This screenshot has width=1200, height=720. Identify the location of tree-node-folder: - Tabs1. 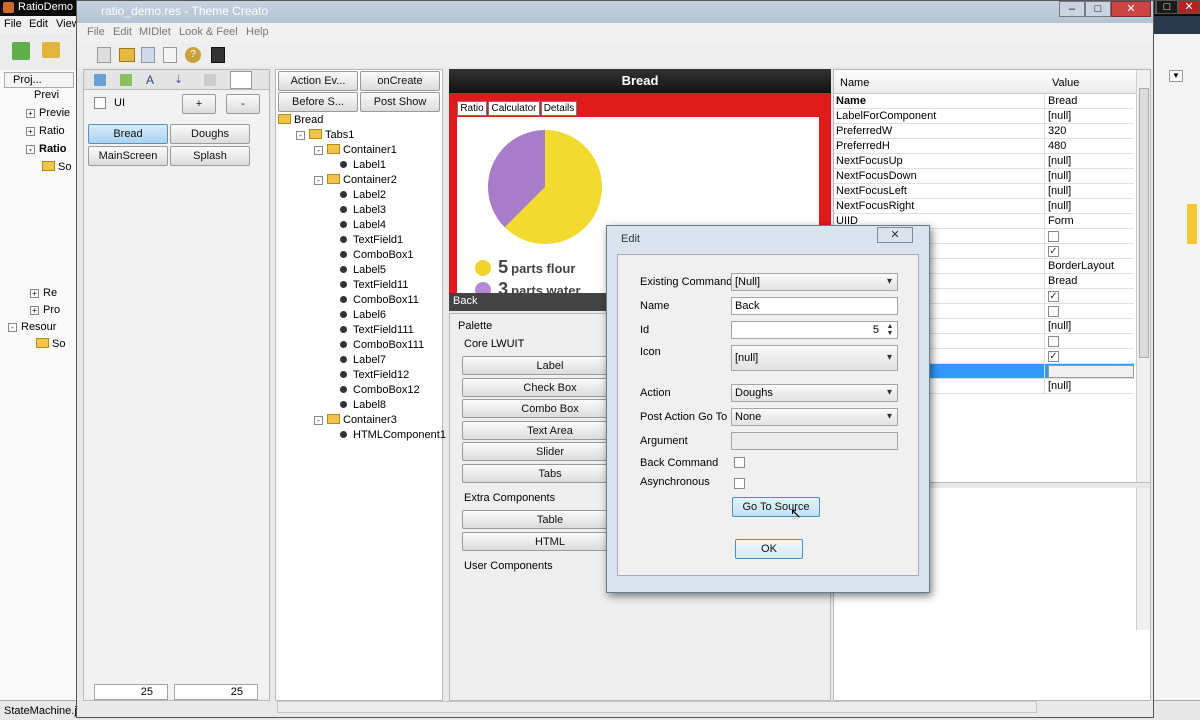
(362, 135).